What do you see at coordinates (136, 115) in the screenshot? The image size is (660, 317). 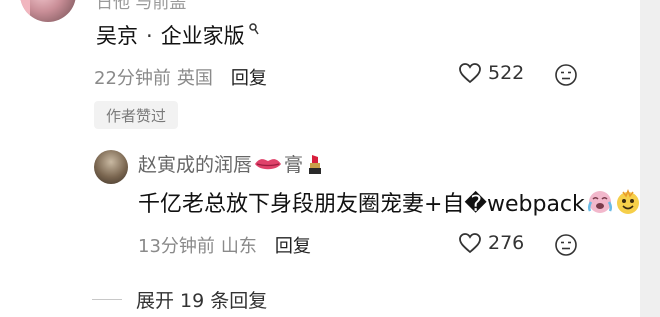 I see `author-liked-badge: 作者赞过` at bounding box center [136, 115].